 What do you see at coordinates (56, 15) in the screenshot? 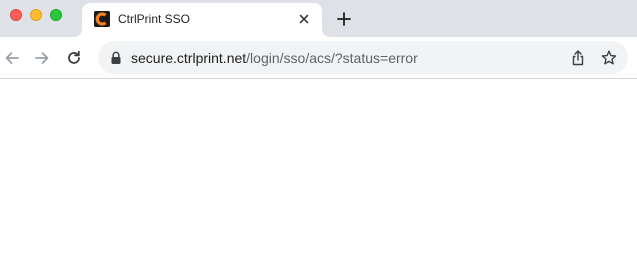
I see `window-maximize-button` at bounding box center [56, 15].